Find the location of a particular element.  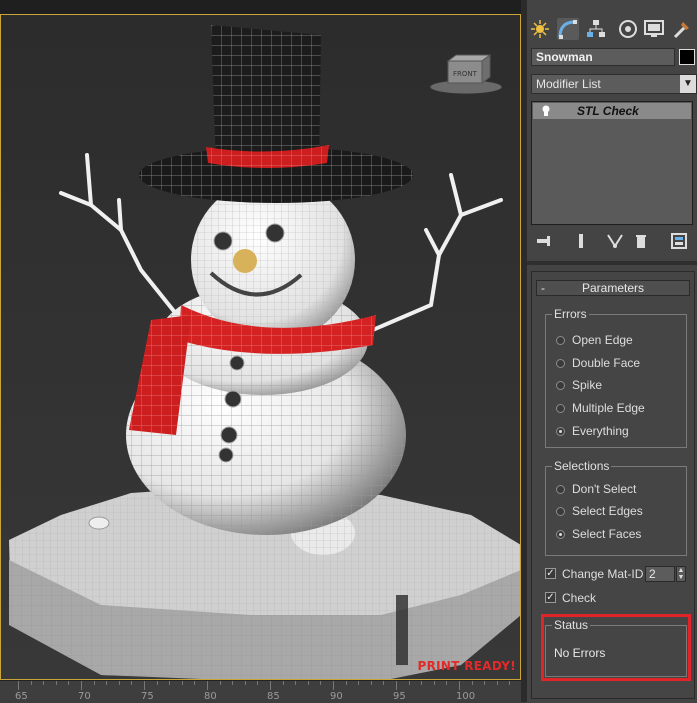

display-tab-icon is located at coordinates (654, 29).